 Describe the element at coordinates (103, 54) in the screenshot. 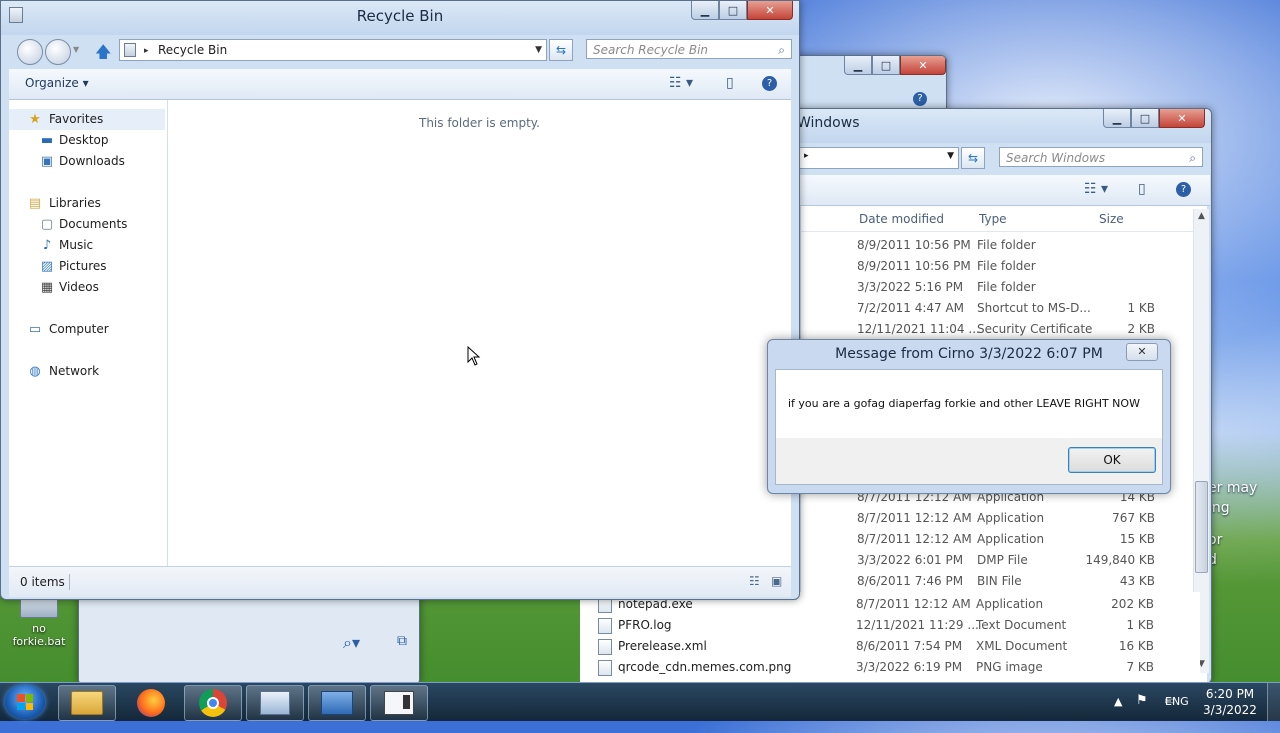

I see `up-arrow-icon: 🡅` at that location.